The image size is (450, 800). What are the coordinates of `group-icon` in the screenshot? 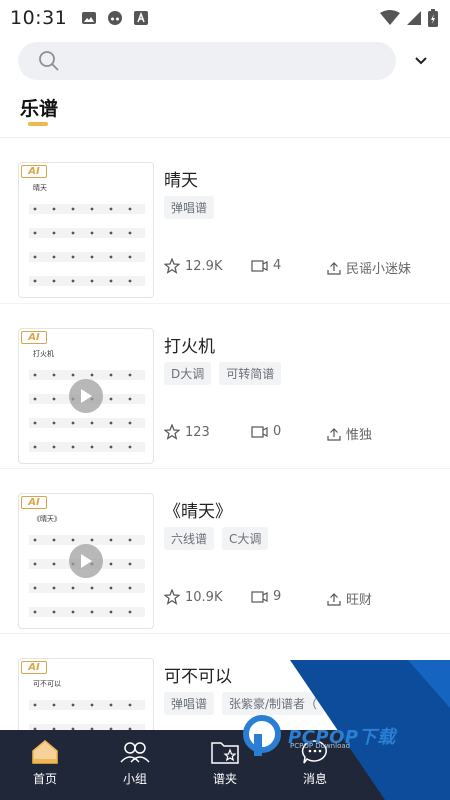 It's located at (135, 752).